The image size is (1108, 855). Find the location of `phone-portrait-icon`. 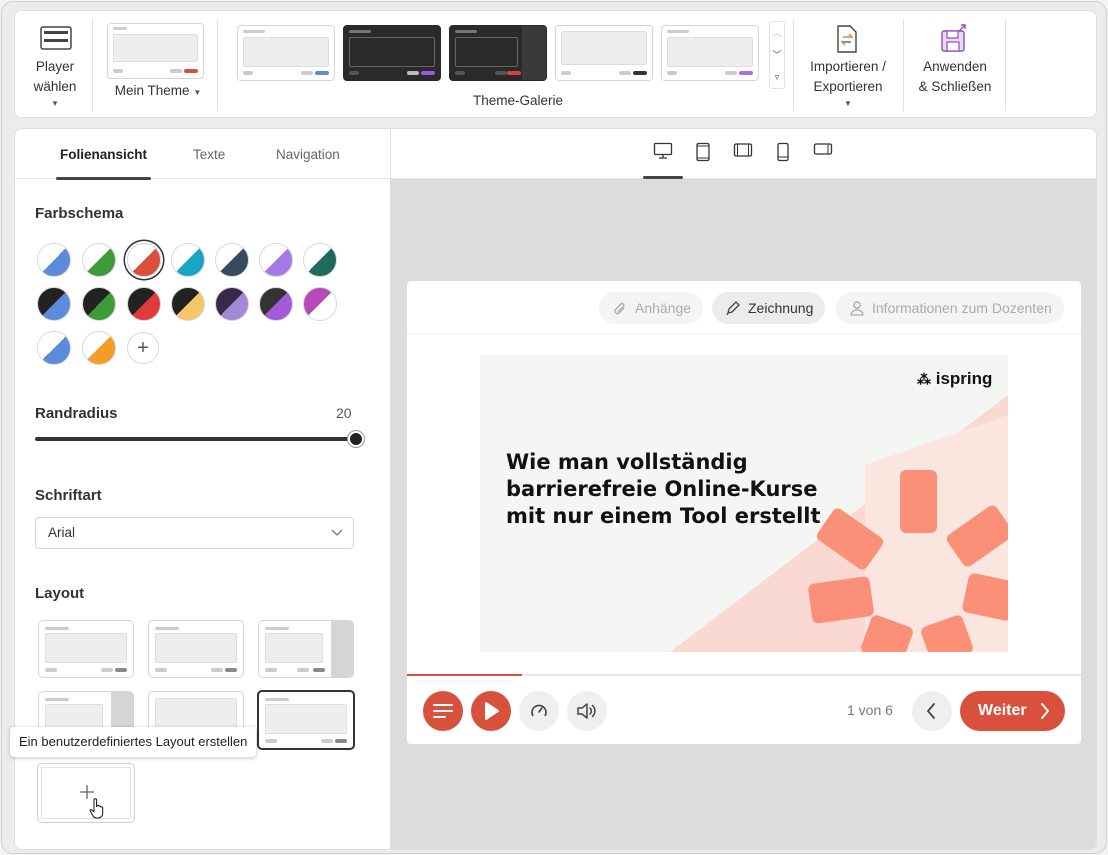

phone-portrait-icon is located at coordinates (783, 154).